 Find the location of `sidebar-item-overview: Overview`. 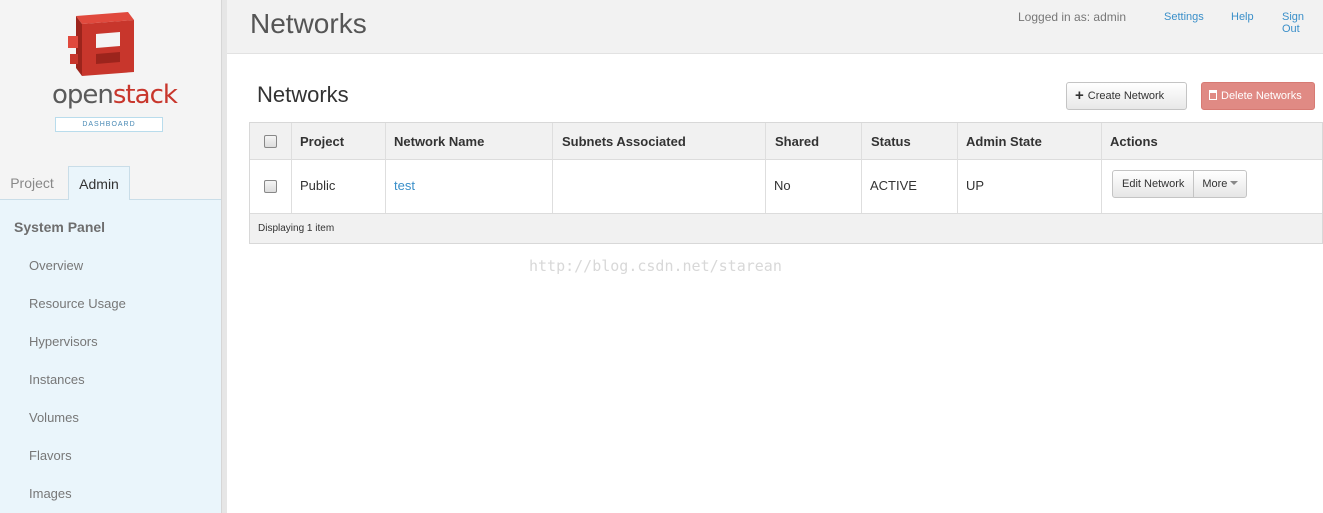

sidebar-item-overview: Overview is located at coordinates (56, 265).